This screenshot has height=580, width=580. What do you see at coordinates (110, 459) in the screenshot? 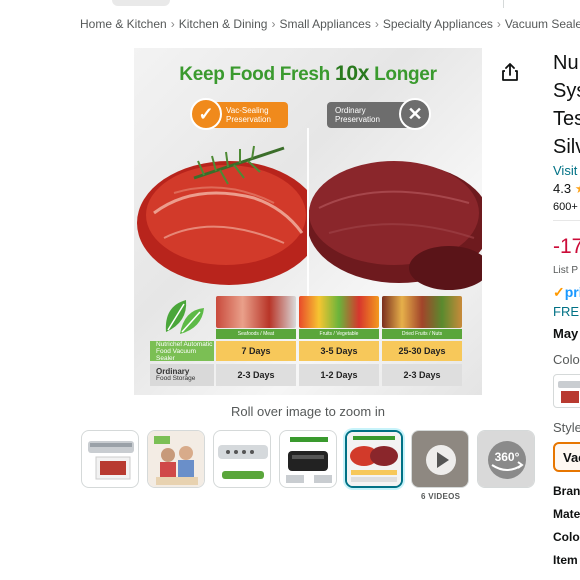
I see `thumbnail-product-photo` at bounding box center [110, 459].